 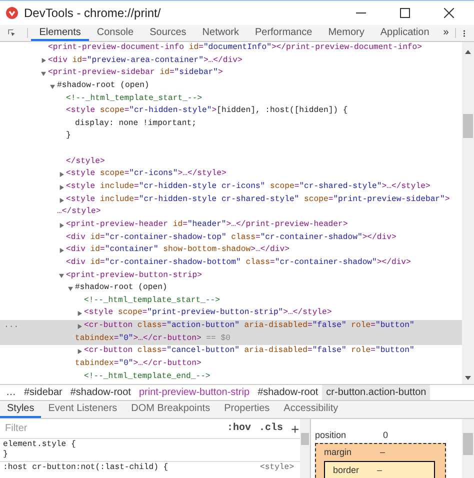 I want to click on panel-tab: Network, so click(x=220, y=33).